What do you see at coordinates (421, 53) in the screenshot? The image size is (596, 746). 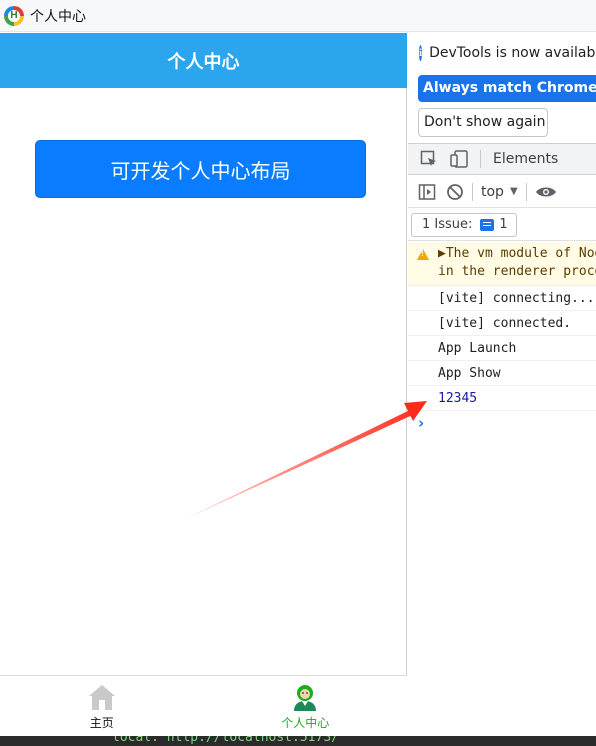 I see `info-icon: i` at bounding box center [421, 53].